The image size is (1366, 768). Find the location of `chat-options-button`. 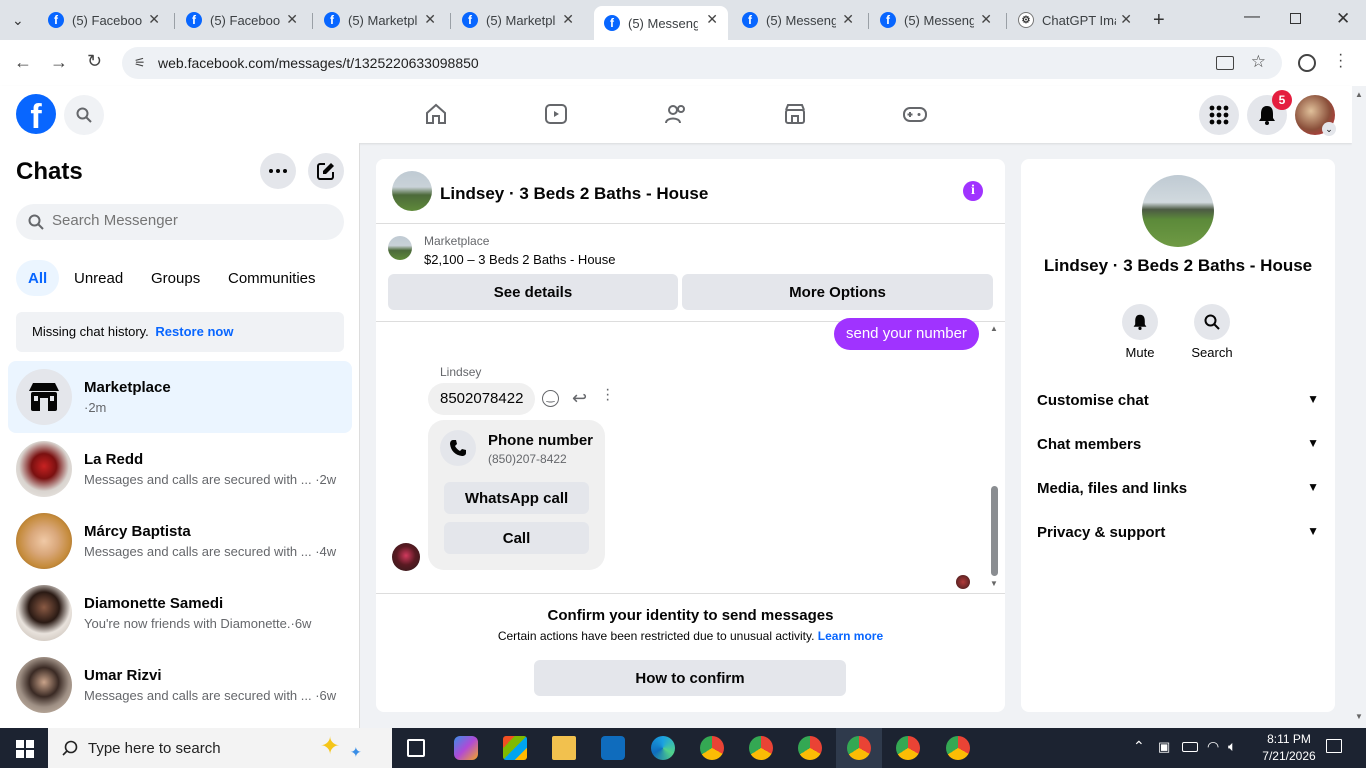

chat-options-button is located at coordinates (278, 171).